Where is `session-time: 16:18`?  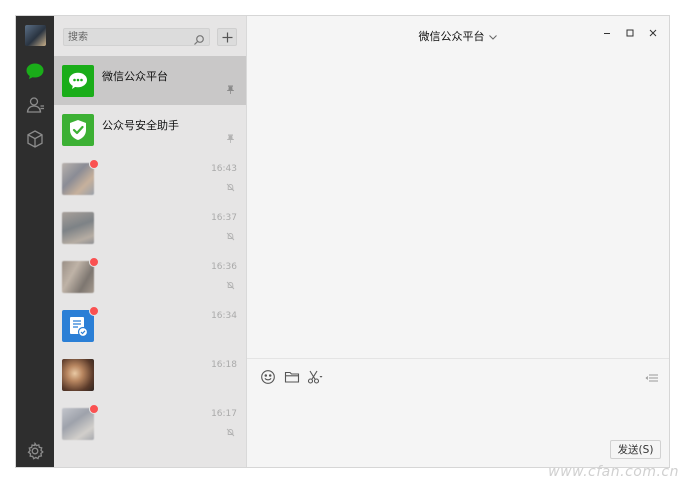
session-time: 16:18 is located at coordinates (224, 365).